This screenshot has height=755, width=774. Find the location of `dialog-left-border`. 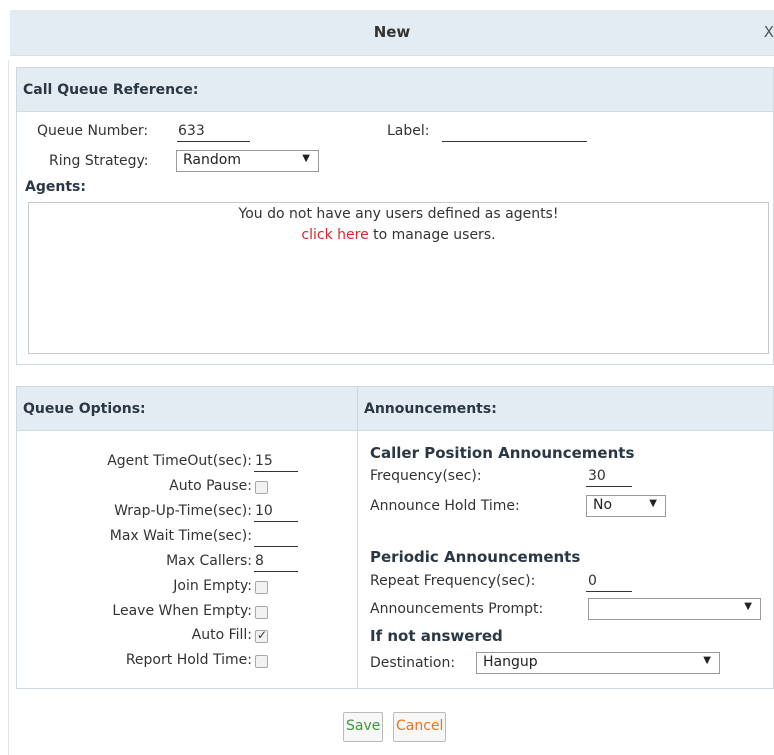

dialog-left-border is located at coordinates (8, 407).